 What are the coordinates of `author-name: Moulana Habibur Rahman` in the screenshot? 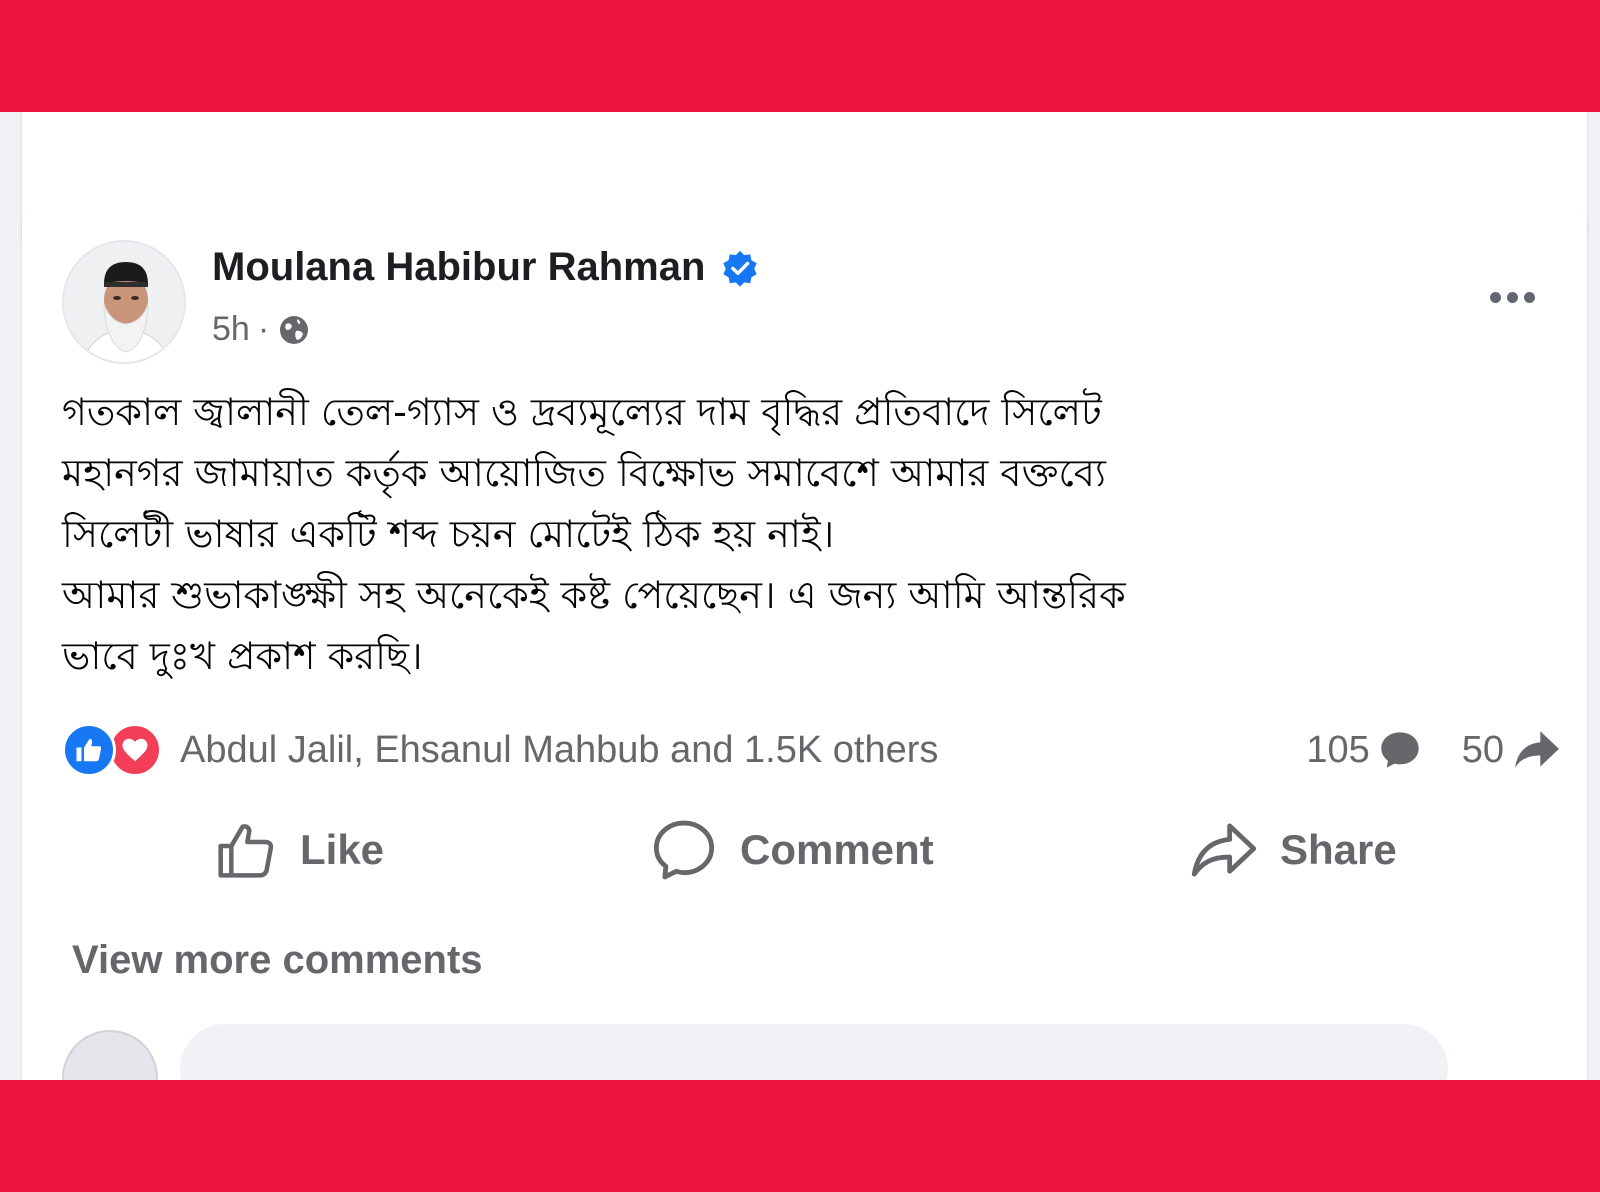 It's located at (458, 267).